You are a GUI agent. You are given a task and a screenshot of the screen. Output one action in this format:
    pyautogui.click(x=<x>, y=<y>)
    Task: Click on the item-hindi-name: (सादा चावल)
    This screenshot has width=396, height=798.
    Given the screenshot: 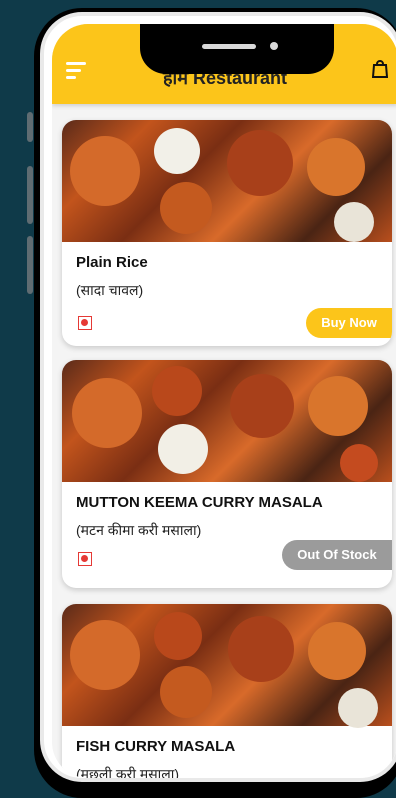 What is the action you would take?
    pyautogui.click(x=110, y=290)
    